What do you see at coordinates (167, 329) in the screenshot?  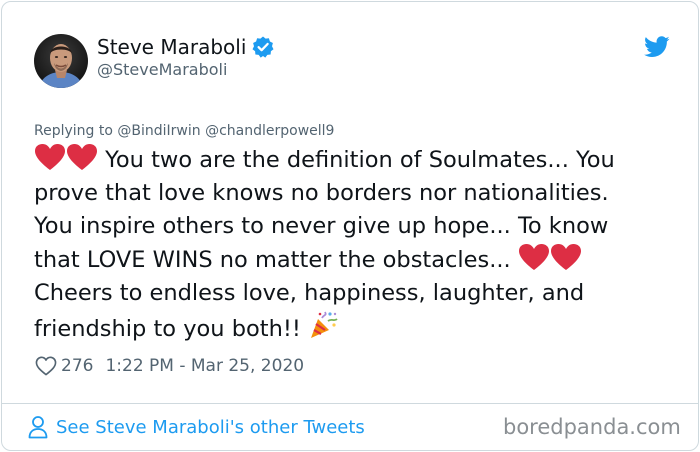 I see `tweet-line-text: friendship to you both!!` at bounding box center [167, 329].